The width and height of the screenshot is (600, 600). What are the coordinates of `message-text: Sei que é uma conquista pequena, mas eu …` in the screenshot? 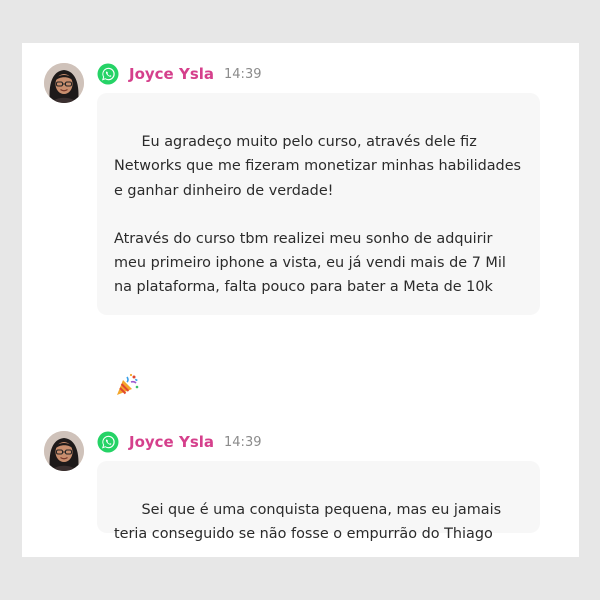 It's located at (310, 522).